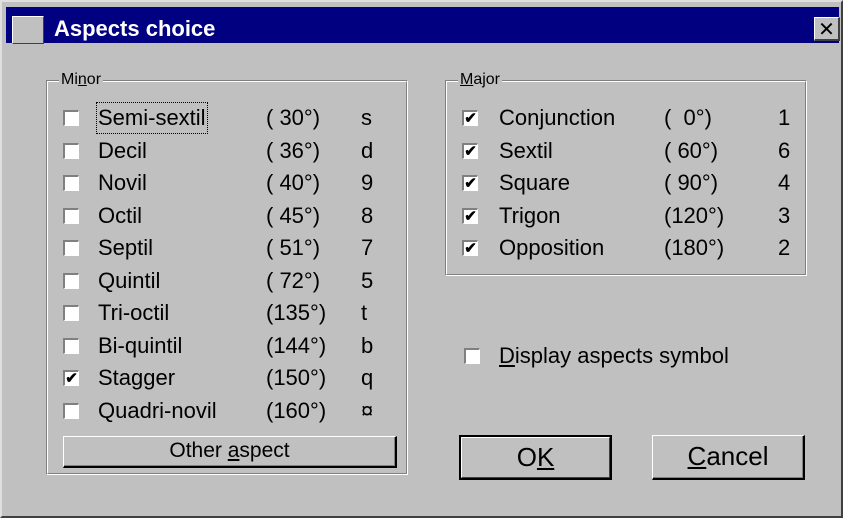  What do you see at coordinates (293, 215) in the screenshot?
I see `aspect-angle: ( 45°)` at bounding box center [293, 215].